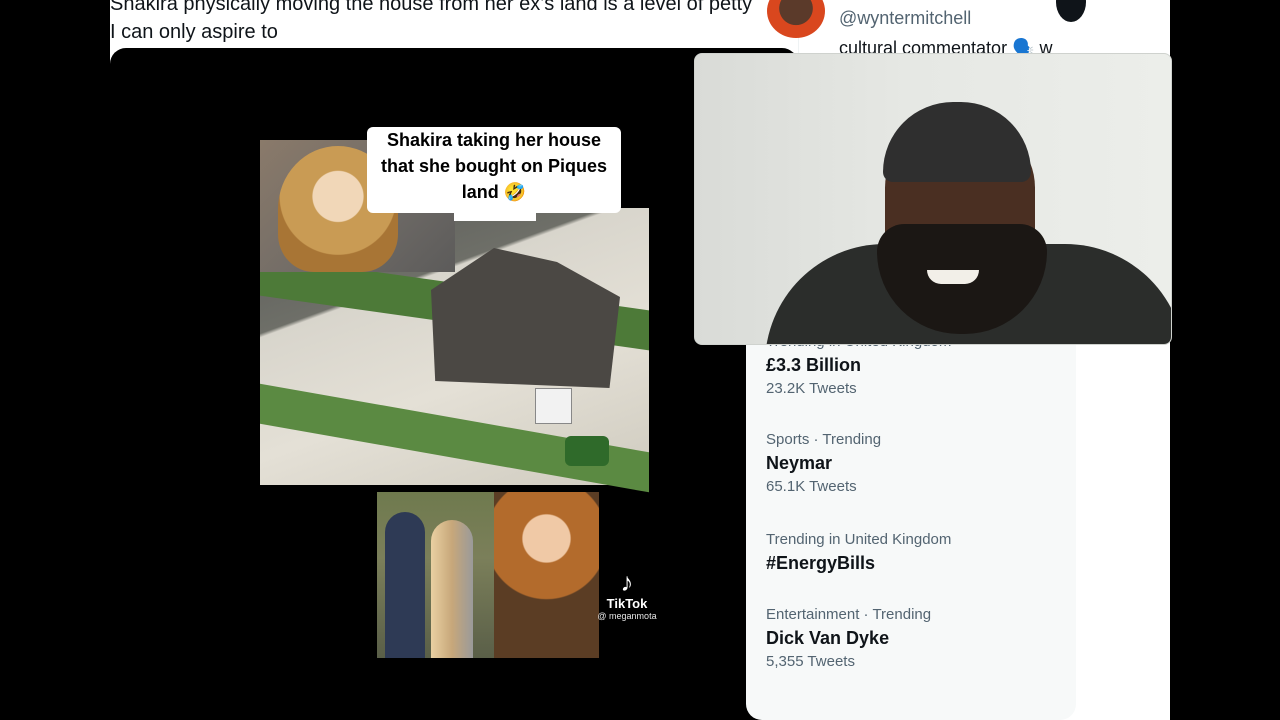 This screenshot has height=720, width=1280. What do you see at coordinates (494, 166) in the screenshot?
I see `caption-line-2: that she bought on Piques` at bounding box center [494, 166].